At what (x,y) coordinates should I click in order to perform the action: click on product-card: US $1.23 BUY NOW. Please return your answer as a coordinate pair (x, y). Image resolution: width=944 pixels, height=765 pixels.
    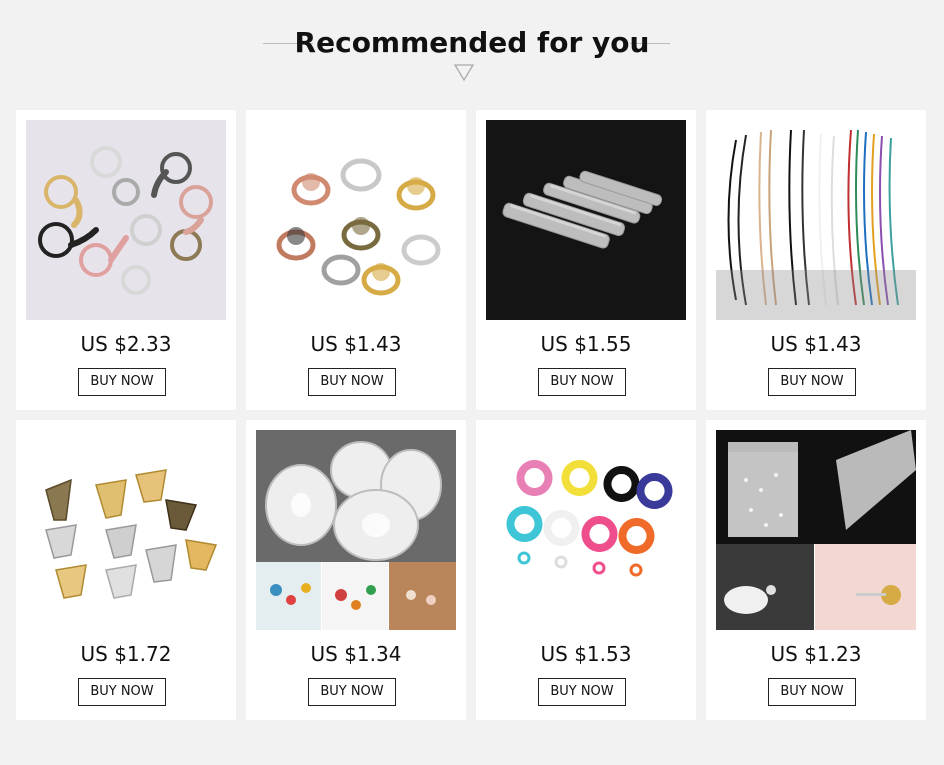
    Looking at the image, I should click on (816, 570).